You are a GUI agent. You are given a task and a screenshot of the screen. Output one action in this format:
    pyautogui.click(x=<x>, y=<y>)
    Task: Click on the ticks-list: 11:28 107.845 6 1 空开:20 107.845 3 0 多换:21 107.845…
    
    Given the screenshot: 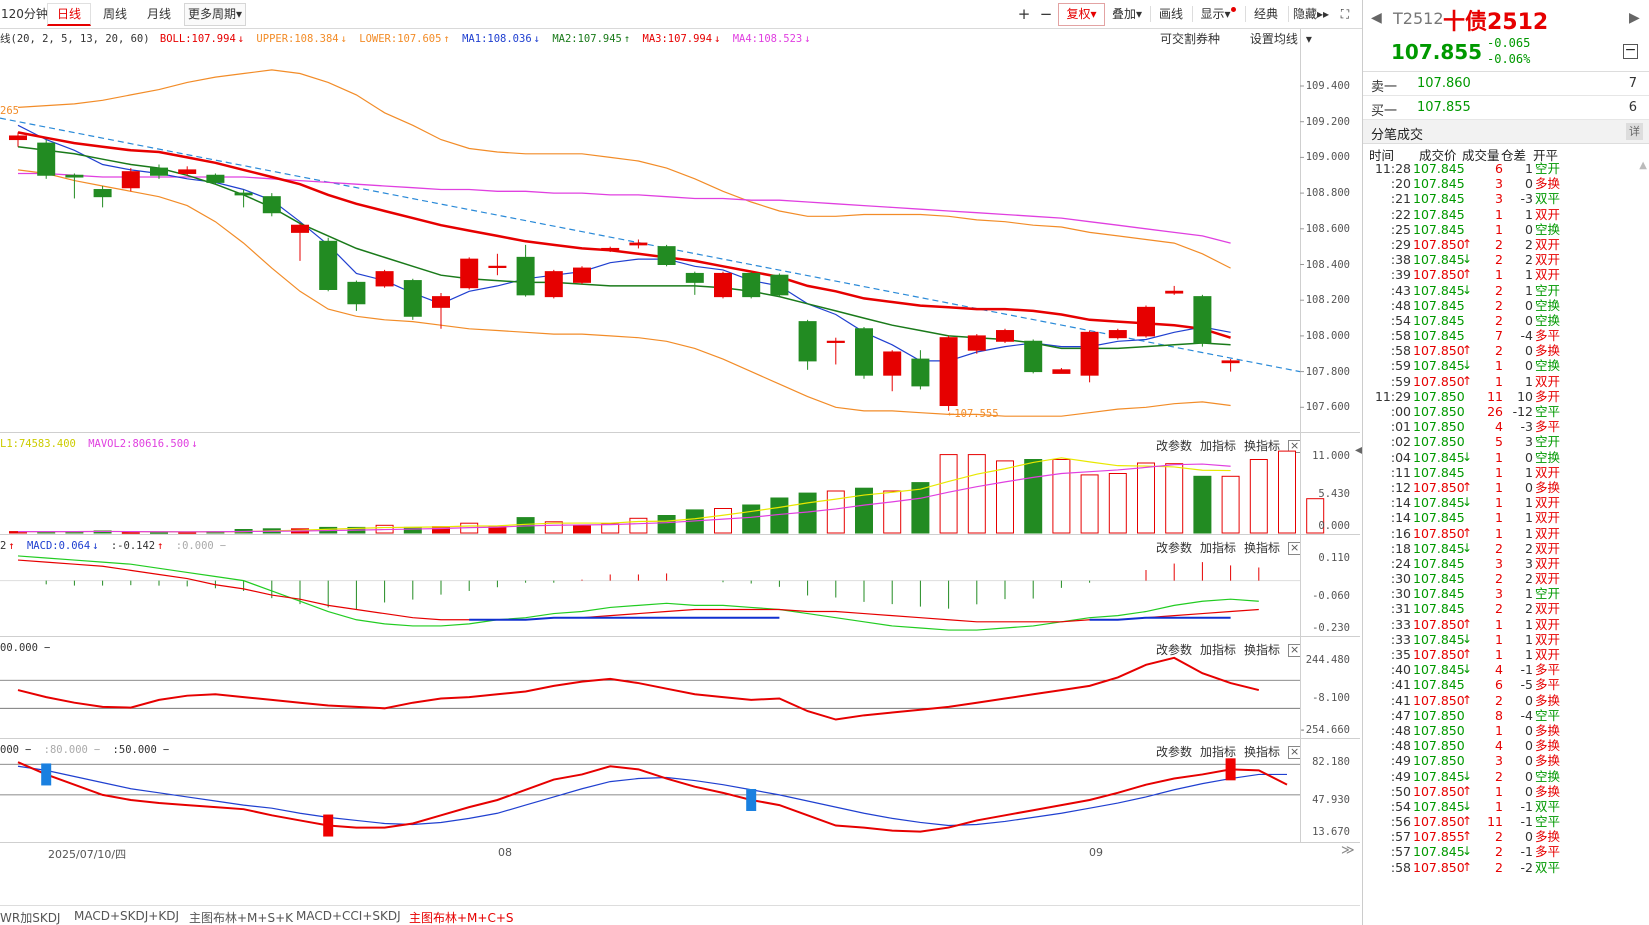 What is the action you would take?
    pyautogui.click(x=1506, y=518)
    